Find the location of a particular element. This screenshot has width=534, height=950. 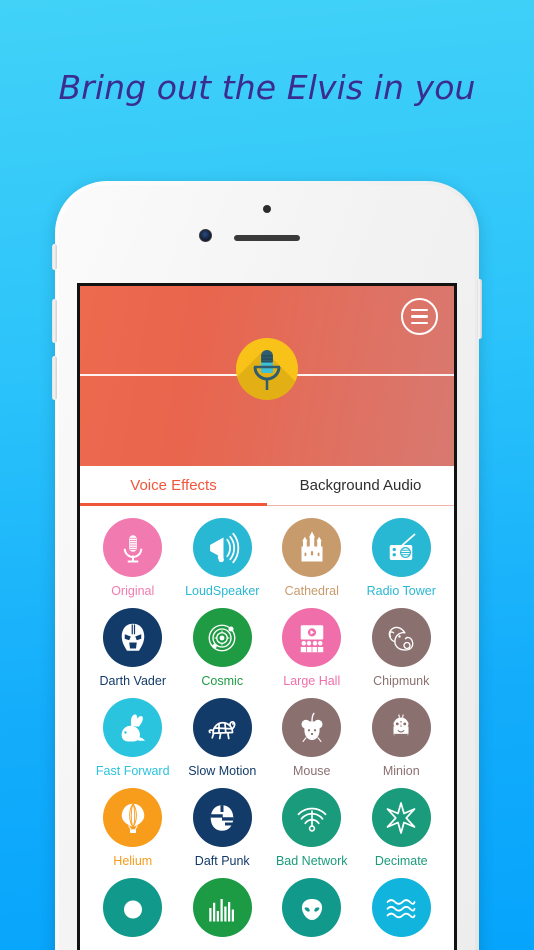

proximity-sensor-icon is located at coordinates (267, 209).